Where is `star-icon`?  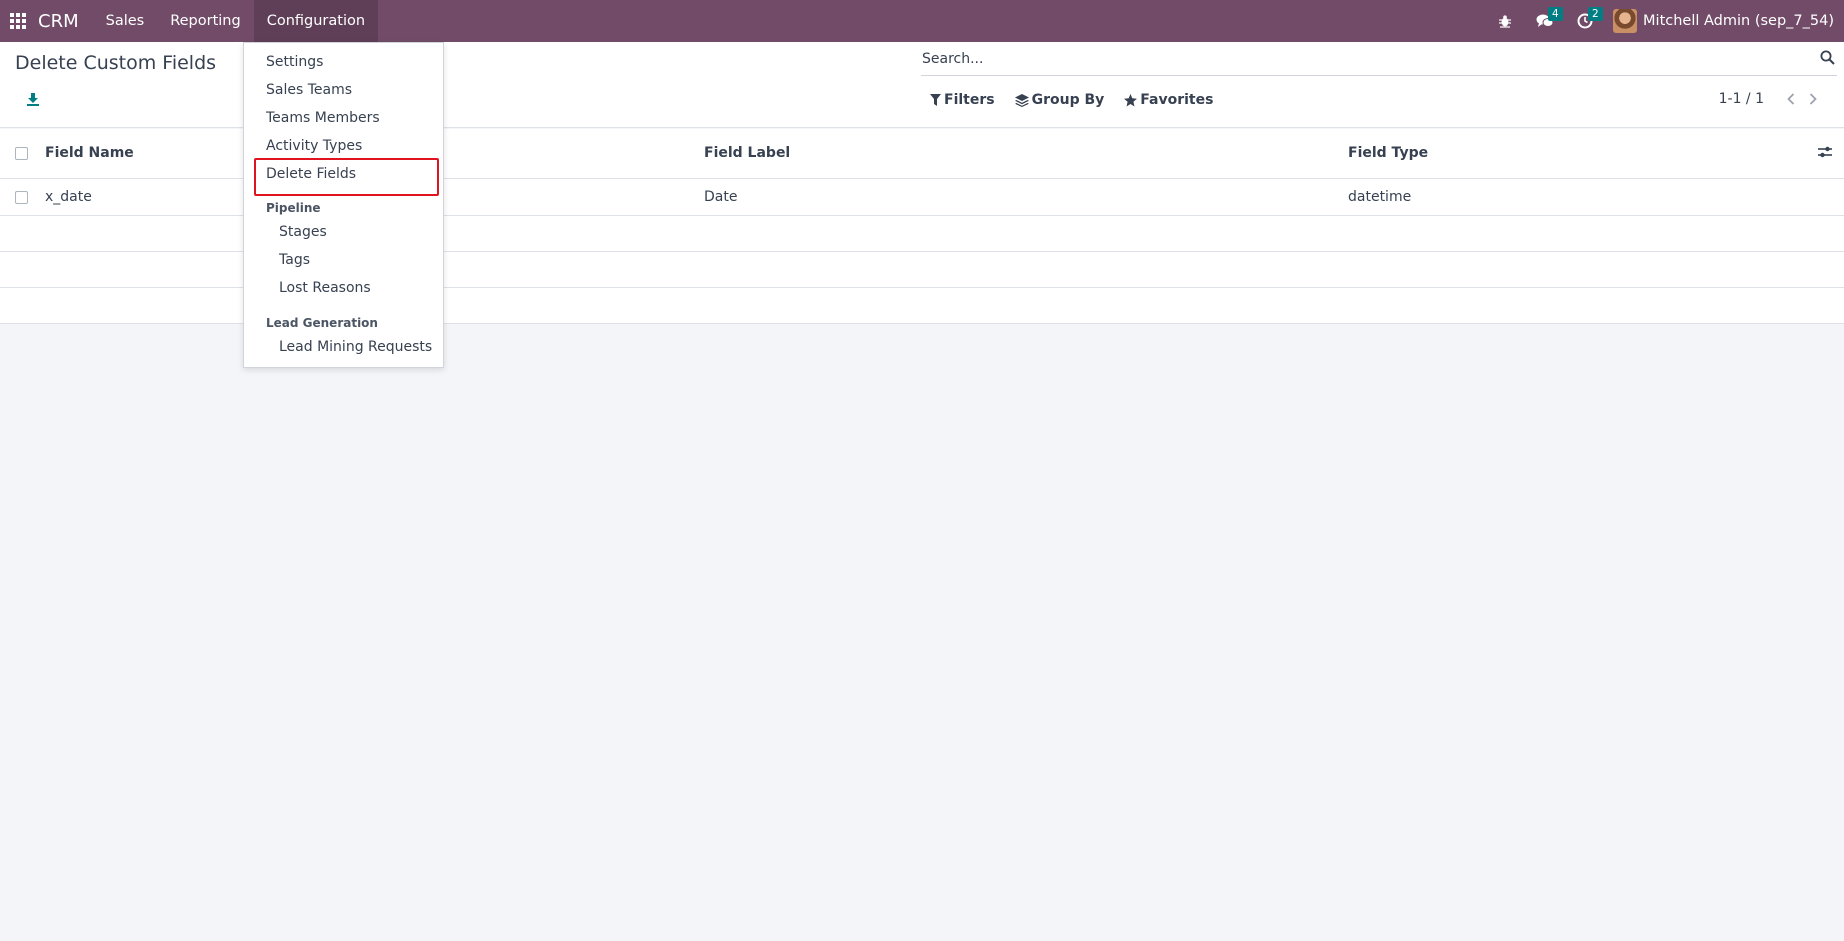
star-icon is located at coordinates (1131, 99).